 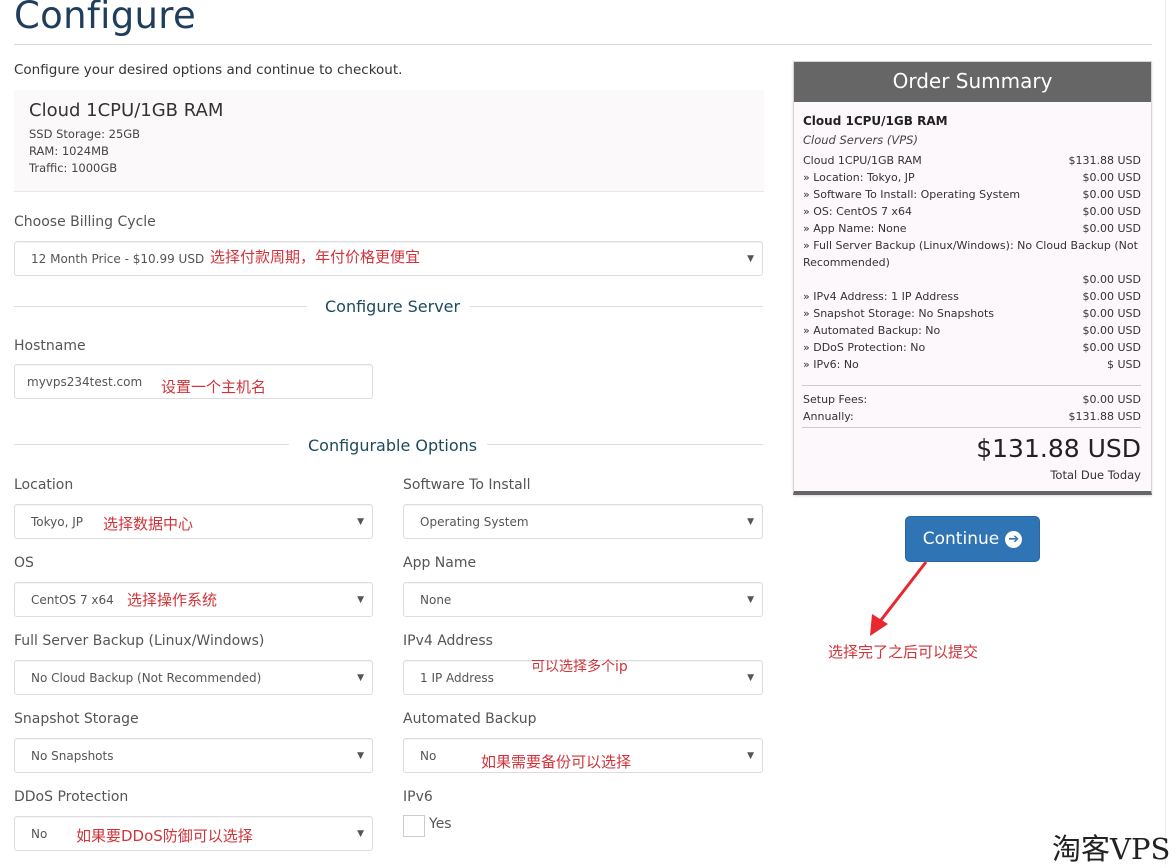 What do you see at coordinates (1165, 432) in the screenshot?
I see `page-edge` at bounding box center [1165, 432].